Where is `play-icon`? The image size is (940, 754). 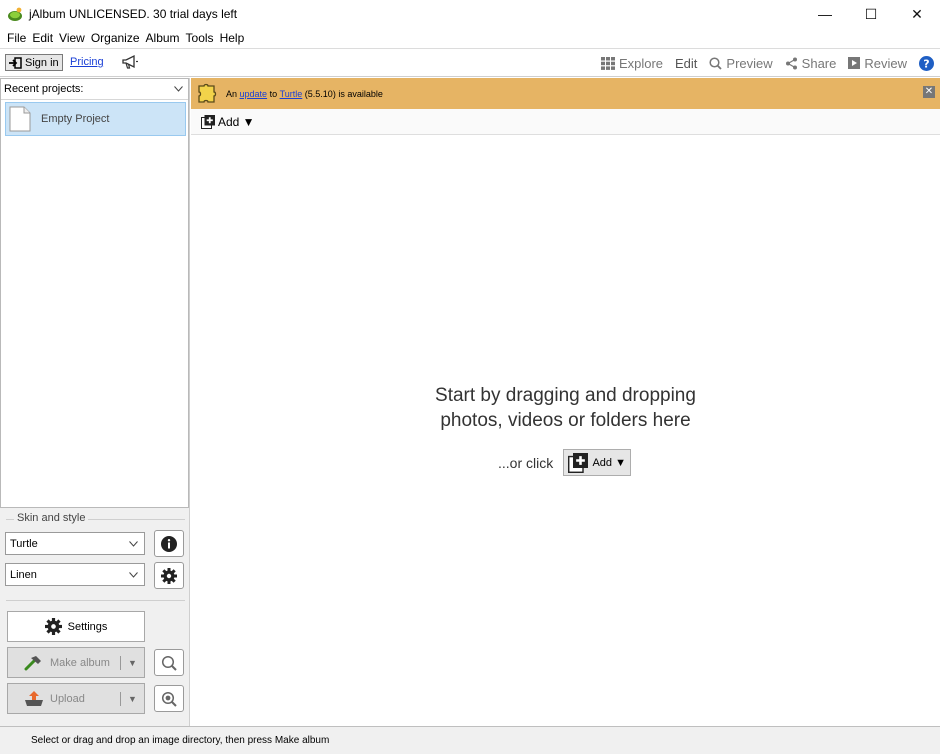 play-icon is located at coordinates (854, 63).